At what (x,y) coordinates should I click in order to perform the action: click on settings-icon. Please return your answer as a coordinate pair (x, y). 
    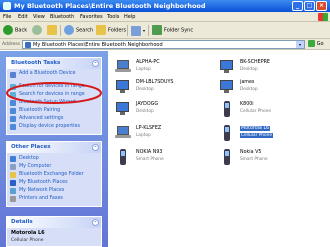
    Looking at the image, I should click on (13, 119).